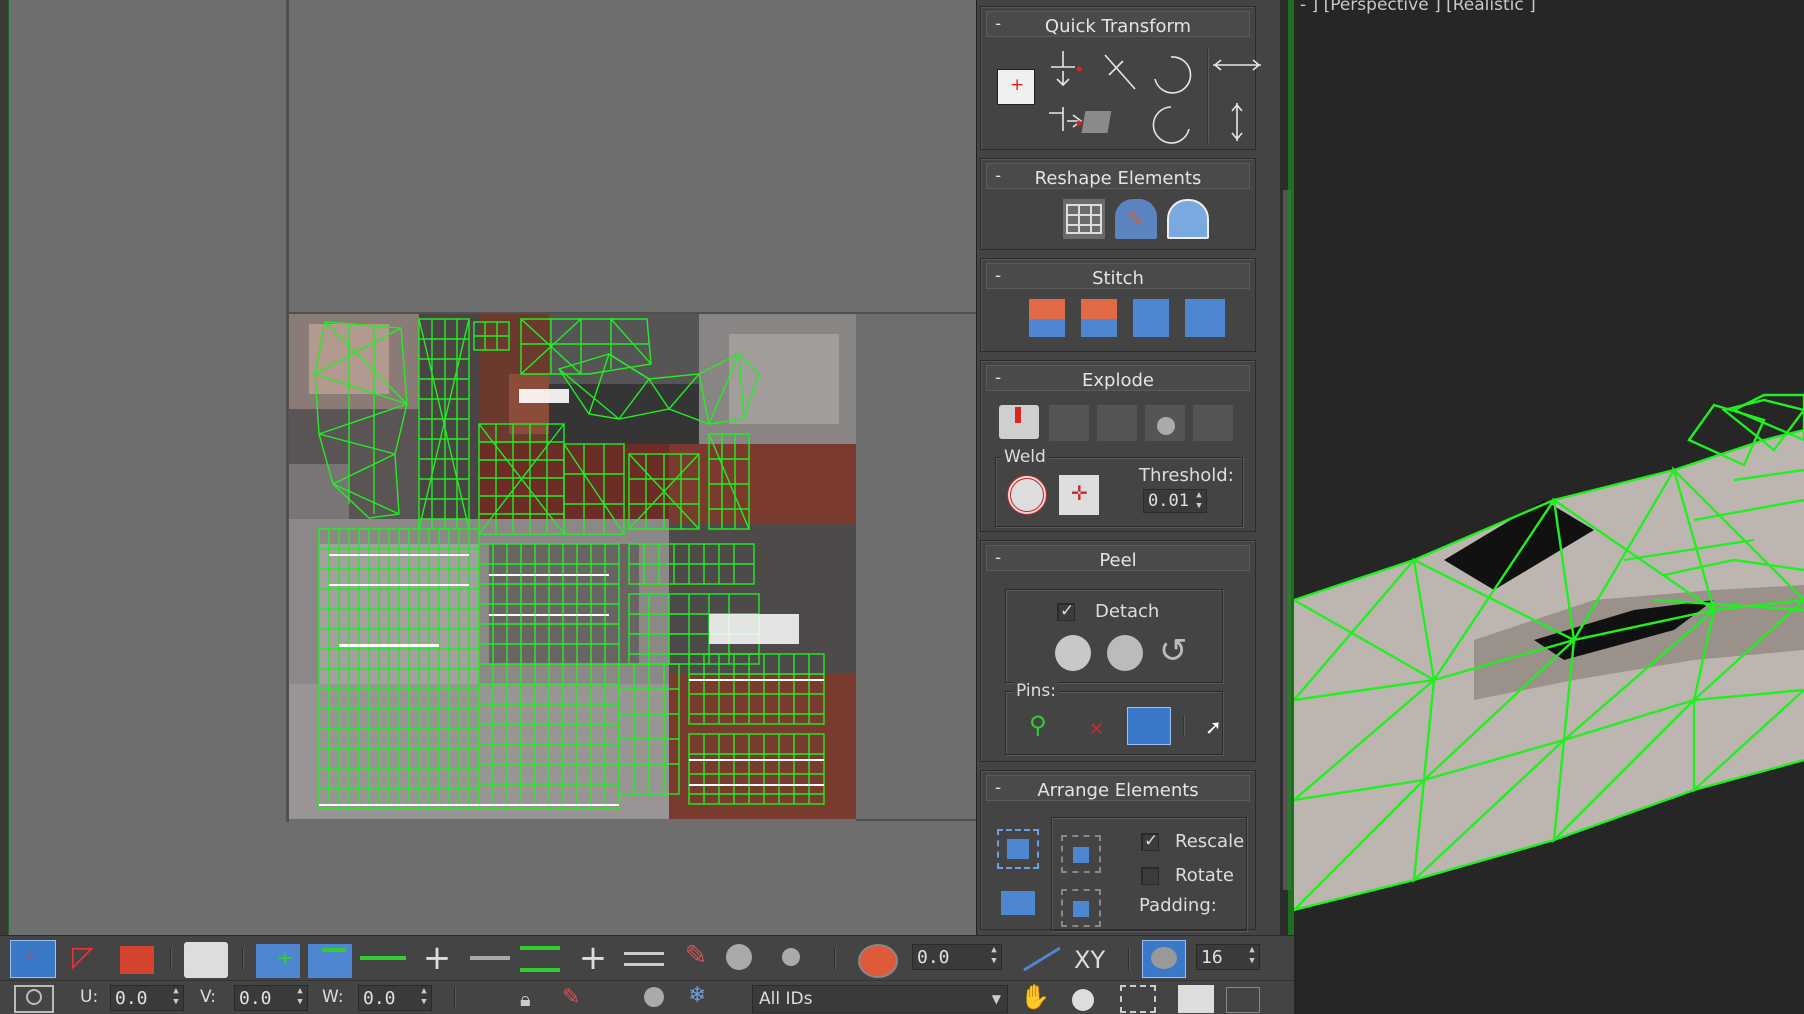 The image size is (1804, 1014). I want to click on explode-options-button, so click(1213, 423).